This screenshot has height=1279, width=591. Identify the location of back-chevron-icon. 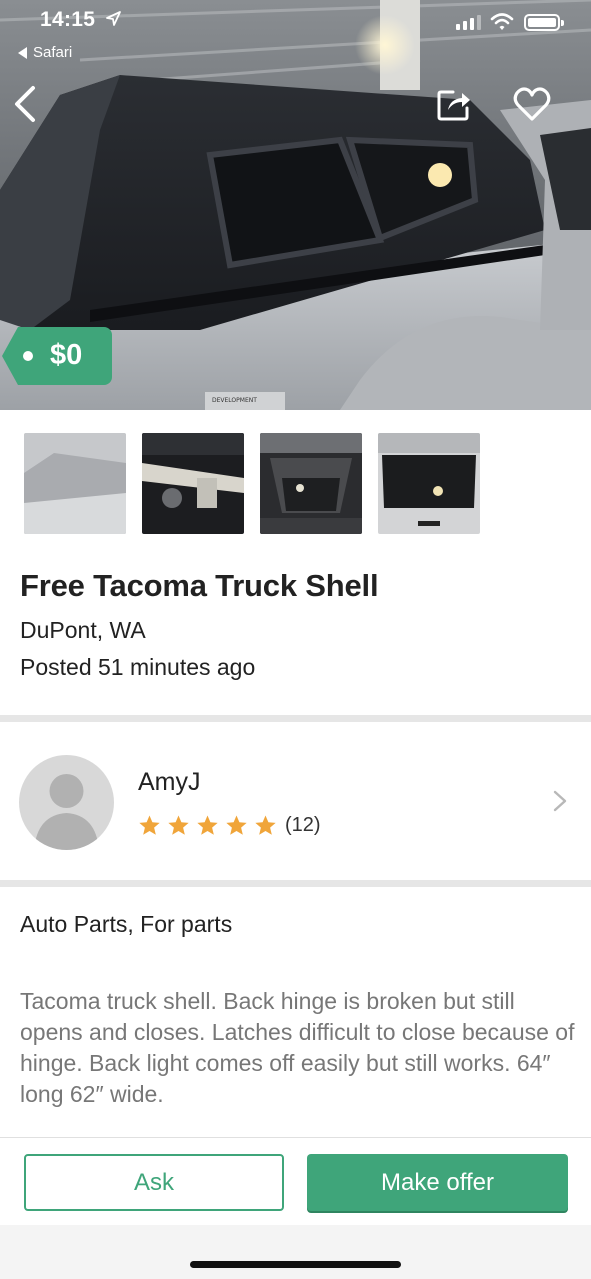
(25, 104).